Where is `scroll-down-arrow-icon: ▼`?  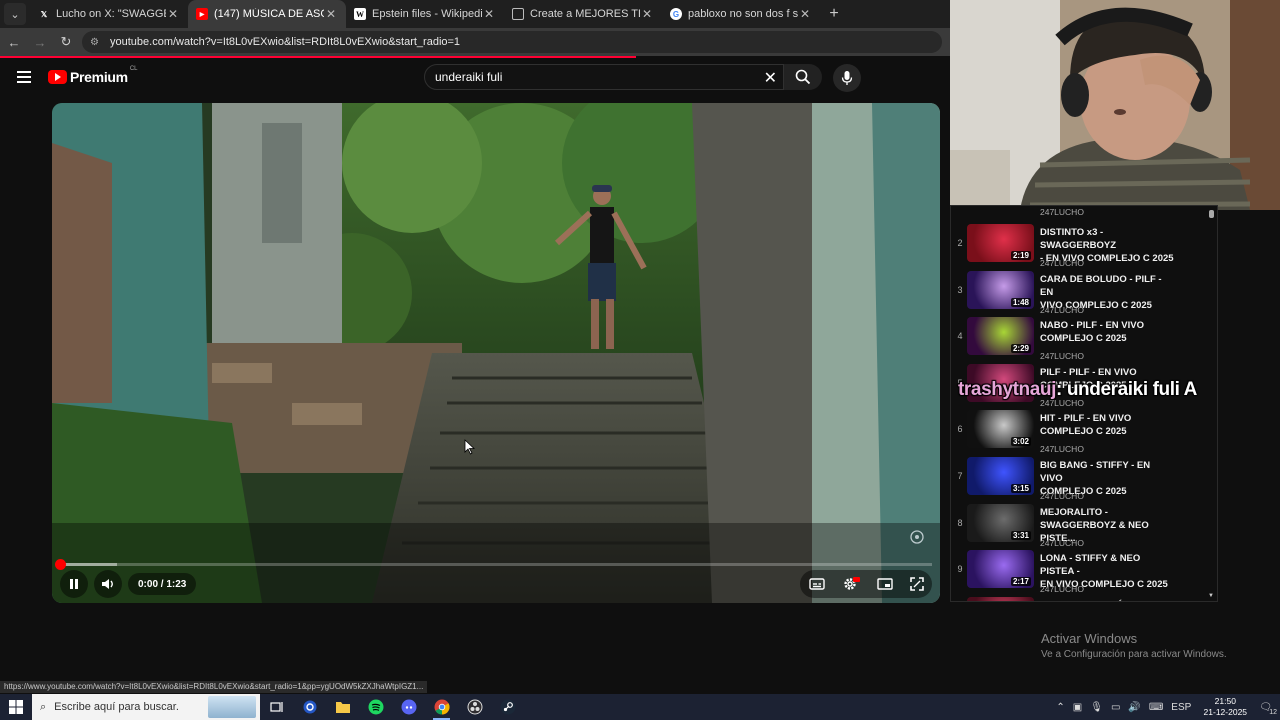 scroll-down-arrow-icon: ▼ is located at coordinates (1211, 596).